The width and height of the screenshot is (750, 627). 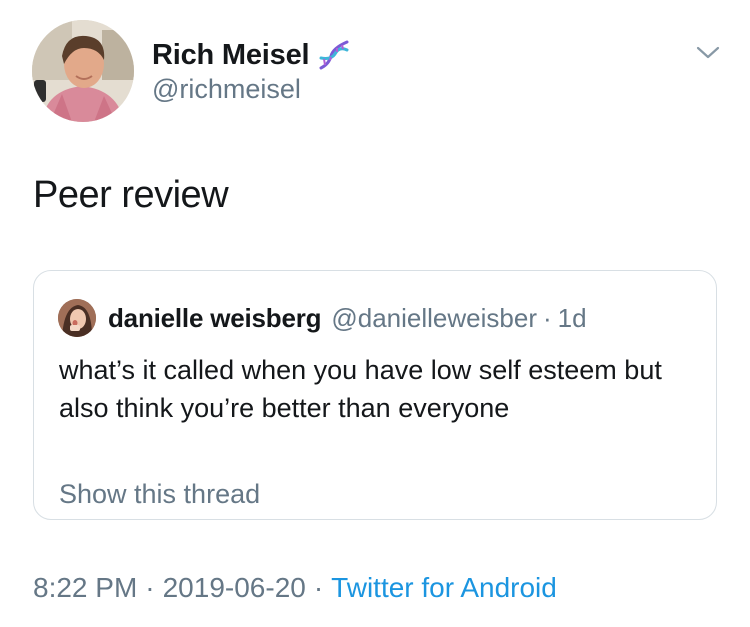 What do you see at coordinates (234, 588) in the screenshot?
I see `tweet-date: 2019-06-20` at bounding box center [234, 588].